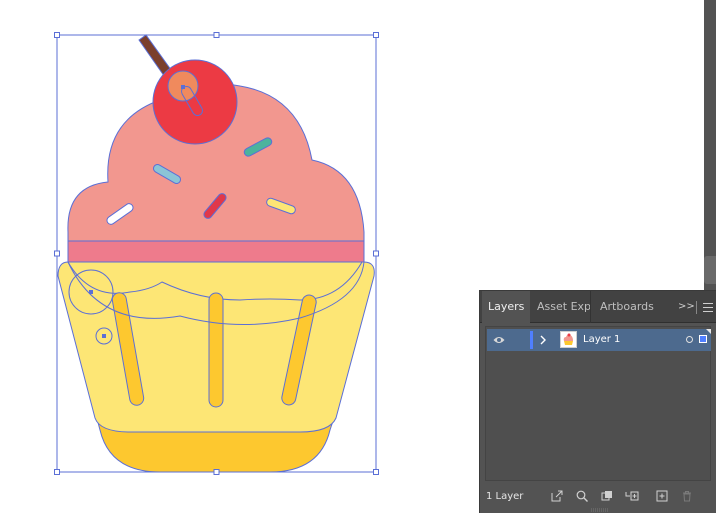  I want to click on panel-tab-bar: Layers Asset Expor Artboards >>, so click(598, 307).